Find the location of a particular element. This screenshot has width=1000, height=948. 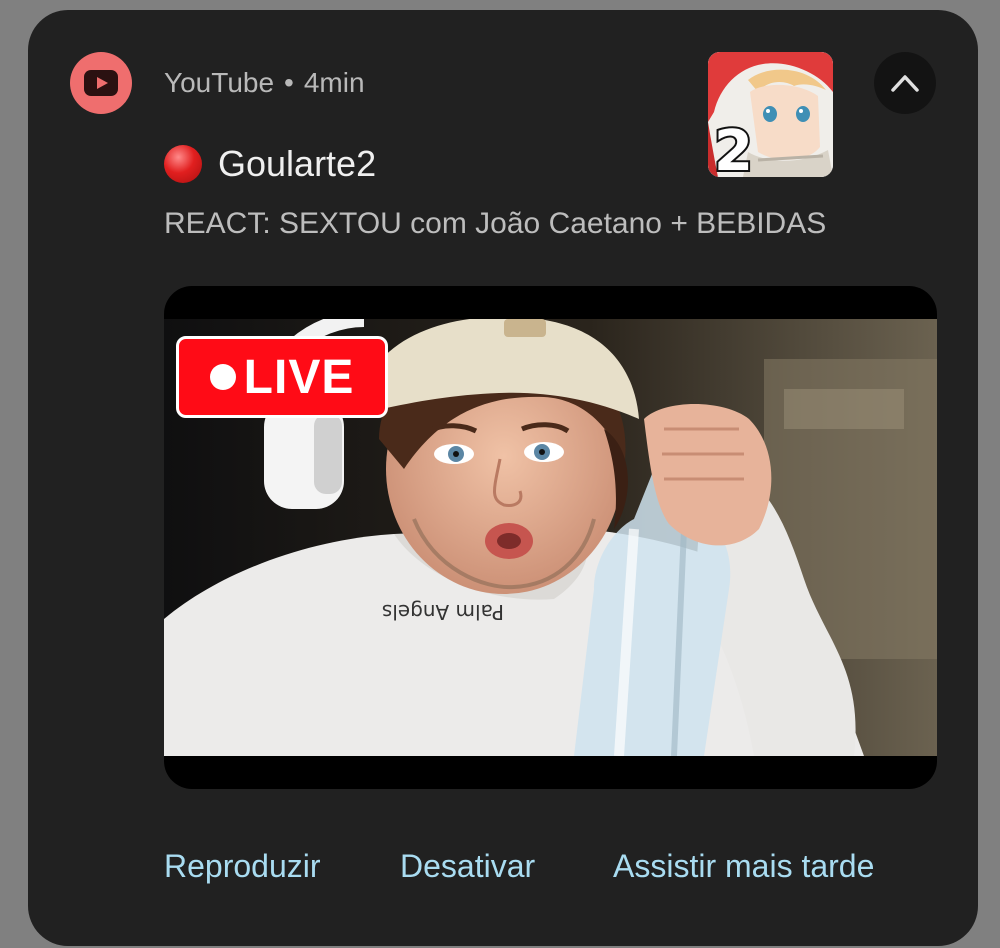

youtube-icon is located at coordinates (101, 83).